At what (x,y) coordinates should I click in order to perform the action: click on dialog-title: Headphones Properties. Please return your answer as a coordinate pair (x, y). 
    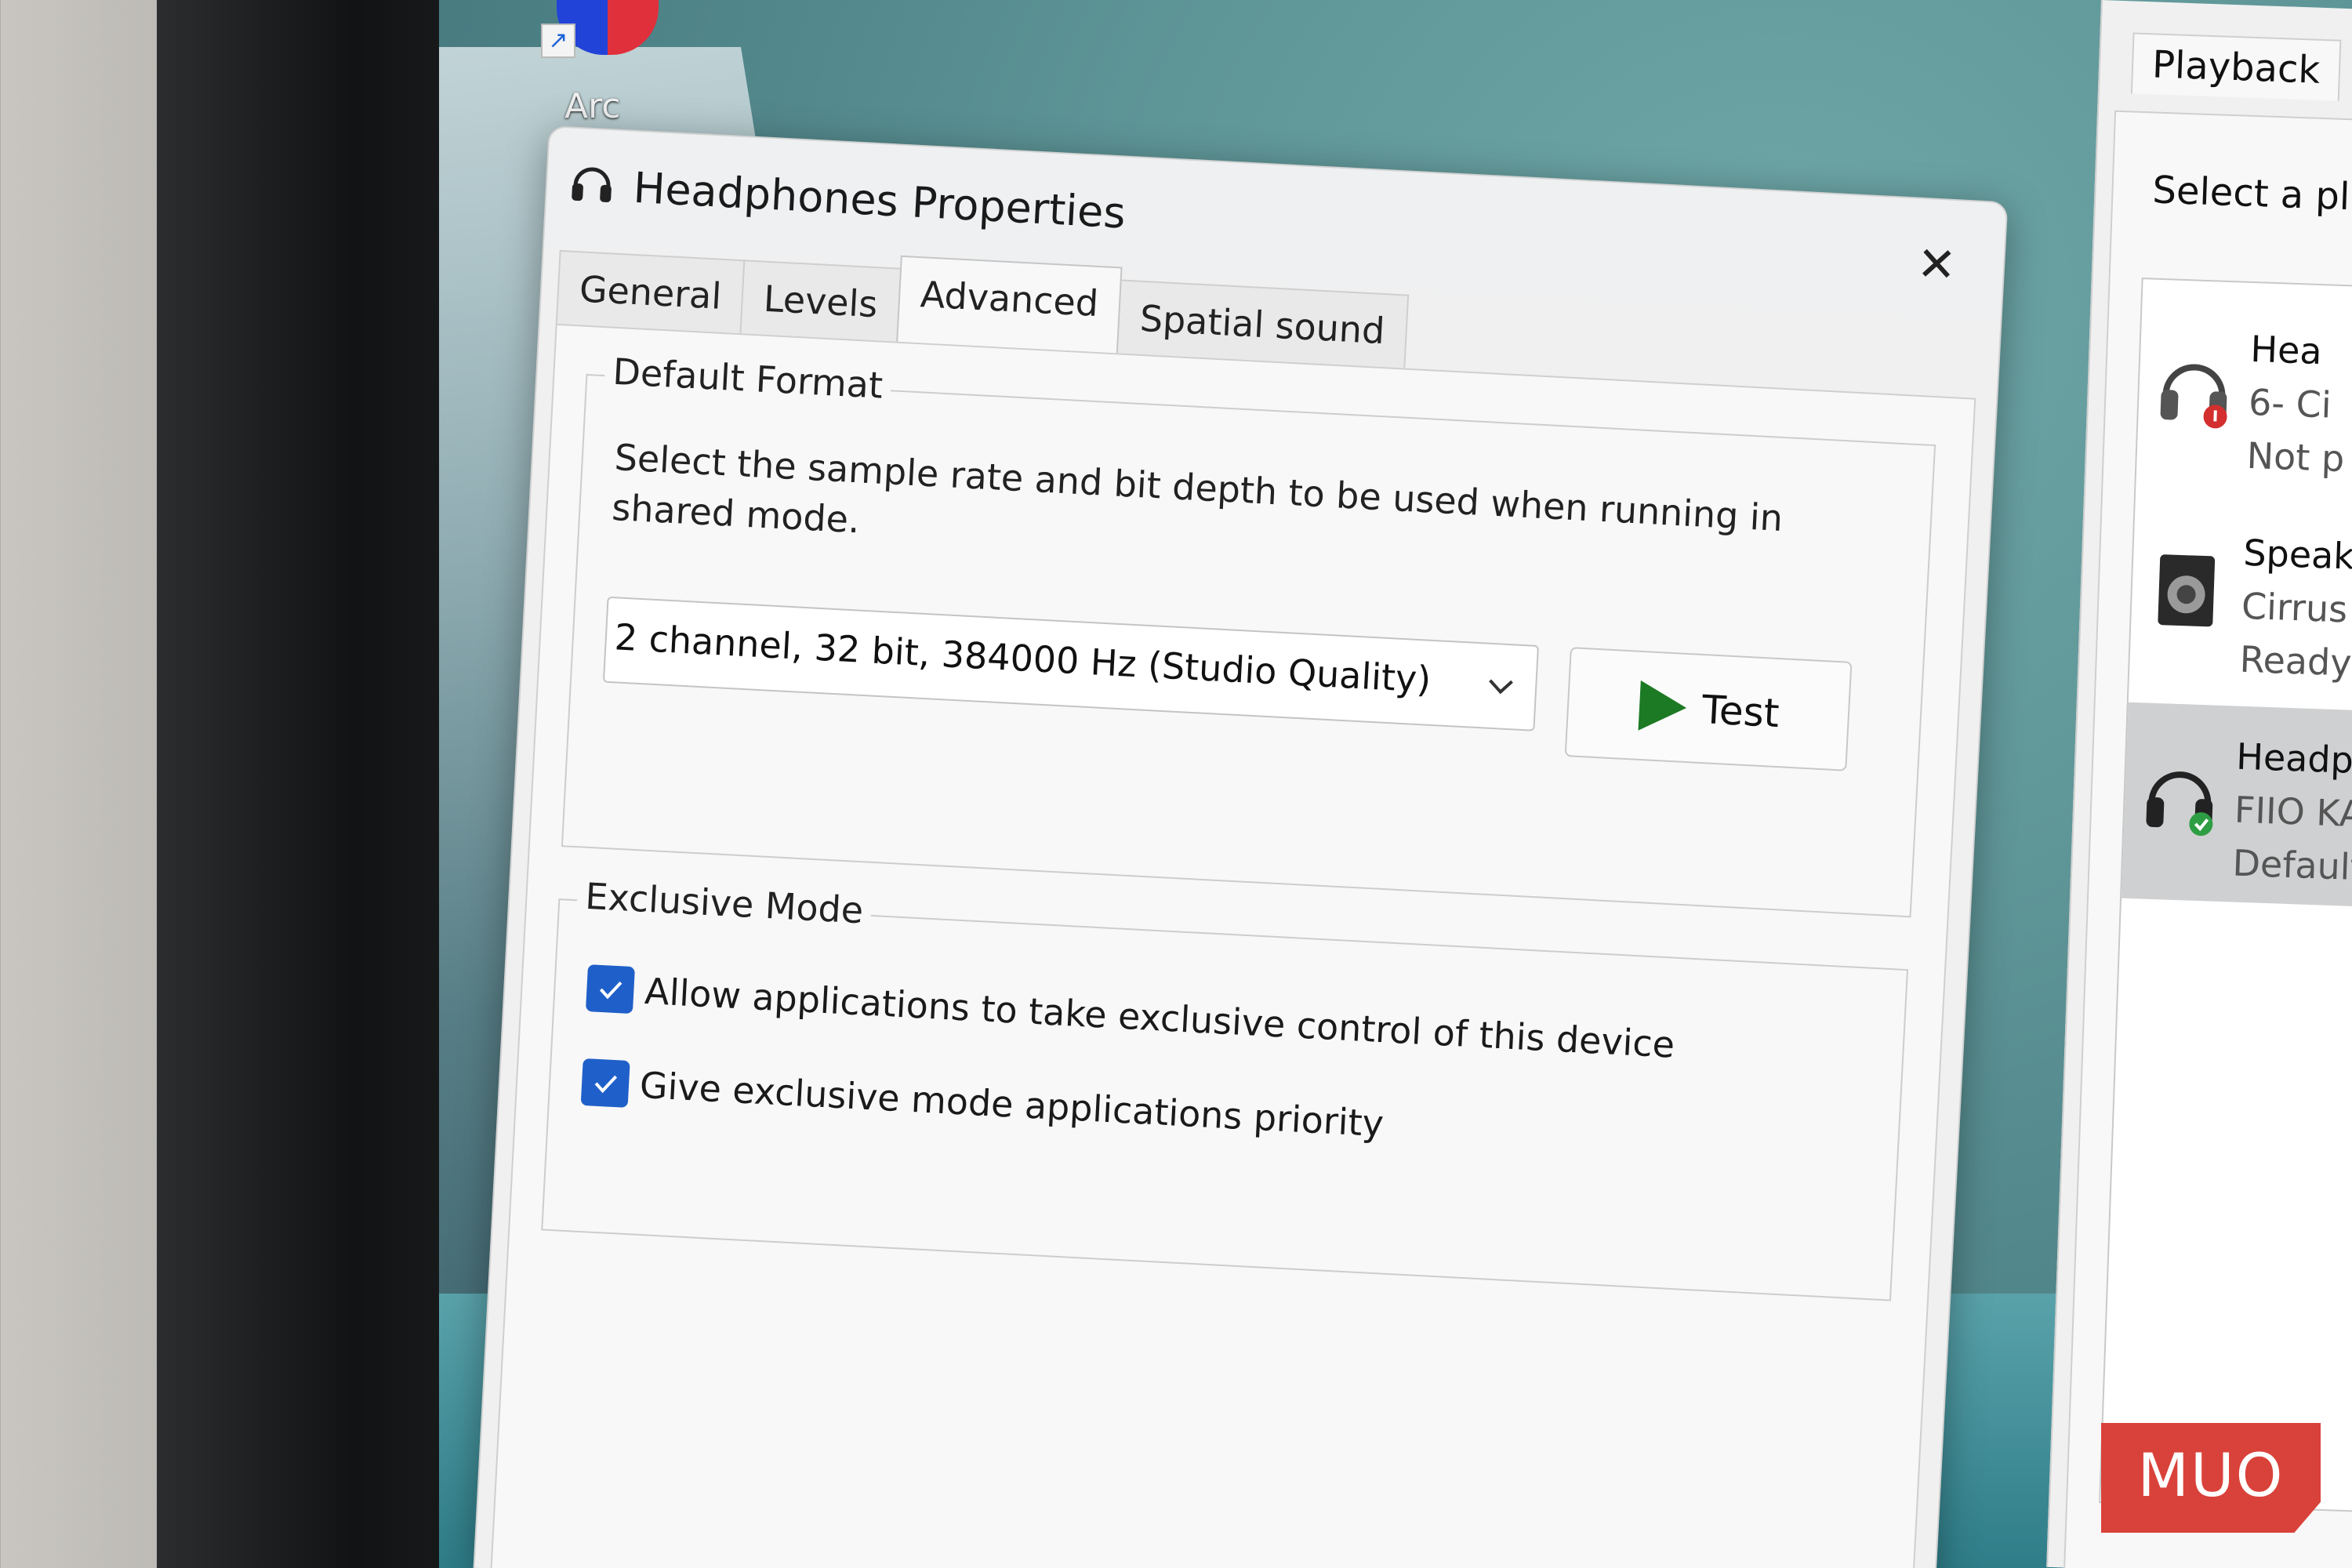
    Looking at the image, I should click on (879, 200).